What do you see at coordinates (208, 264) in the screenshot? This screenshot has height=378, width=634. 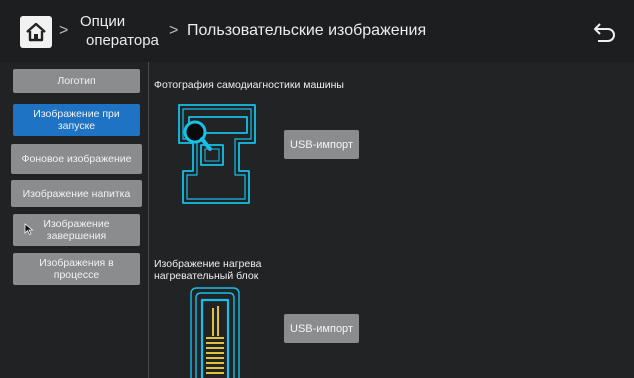 I see `section-title-heating-line1: Изображение нагрева` at bounding box center [208, 264].